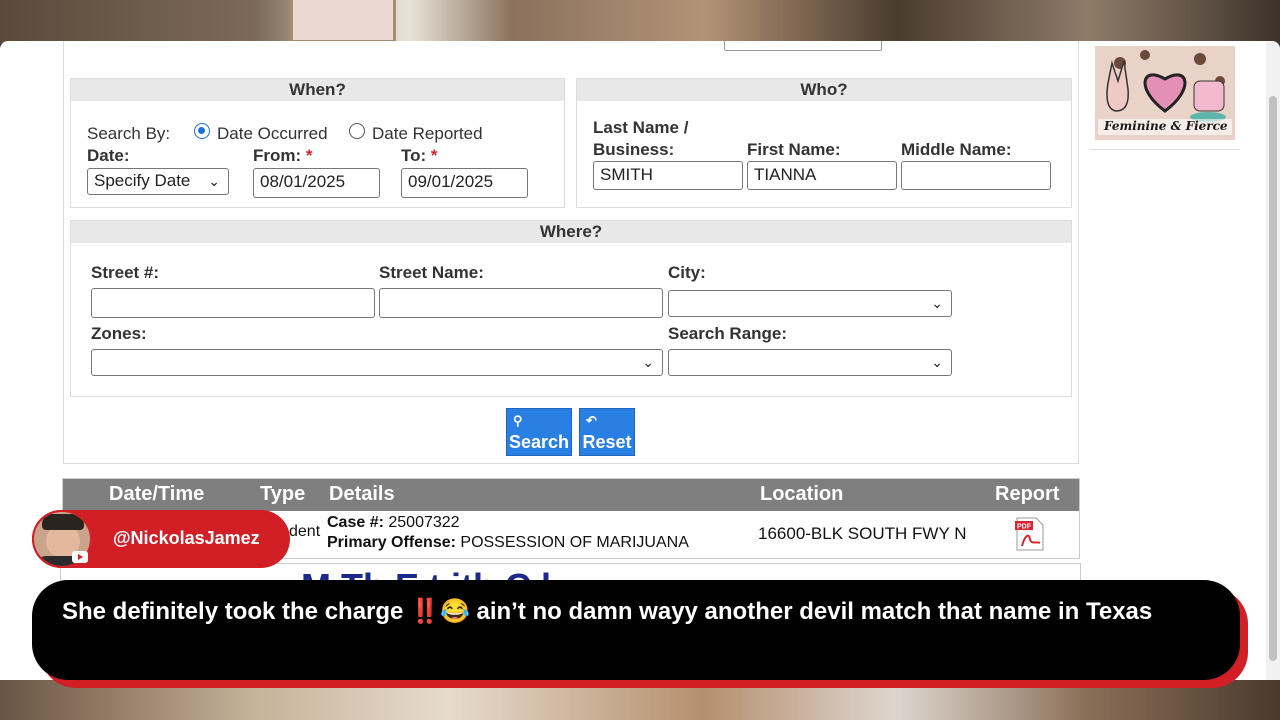 This screenshot has width=1280, height=720. Describe the element at coordinates (272, 134) in the screenshot. I see `date-occurred-label: Date Occurred` at that location.